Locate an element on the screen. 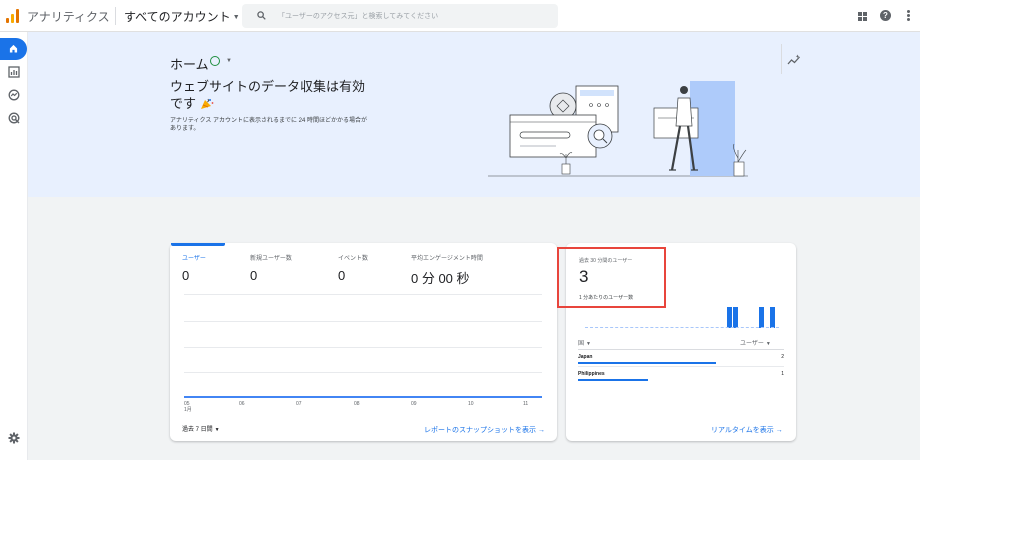  home-icon is located at coordinates (13, 48).